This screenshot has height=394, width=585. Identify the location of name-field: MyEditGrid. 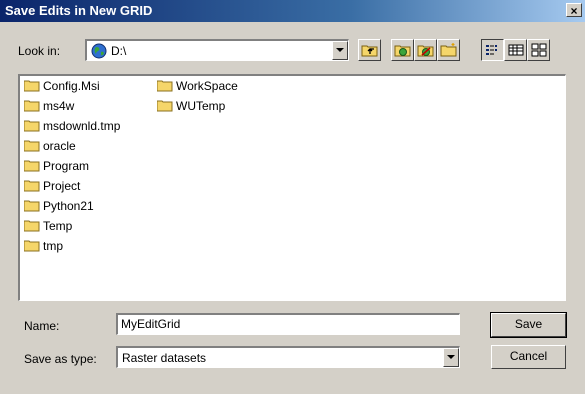
(288, 324).